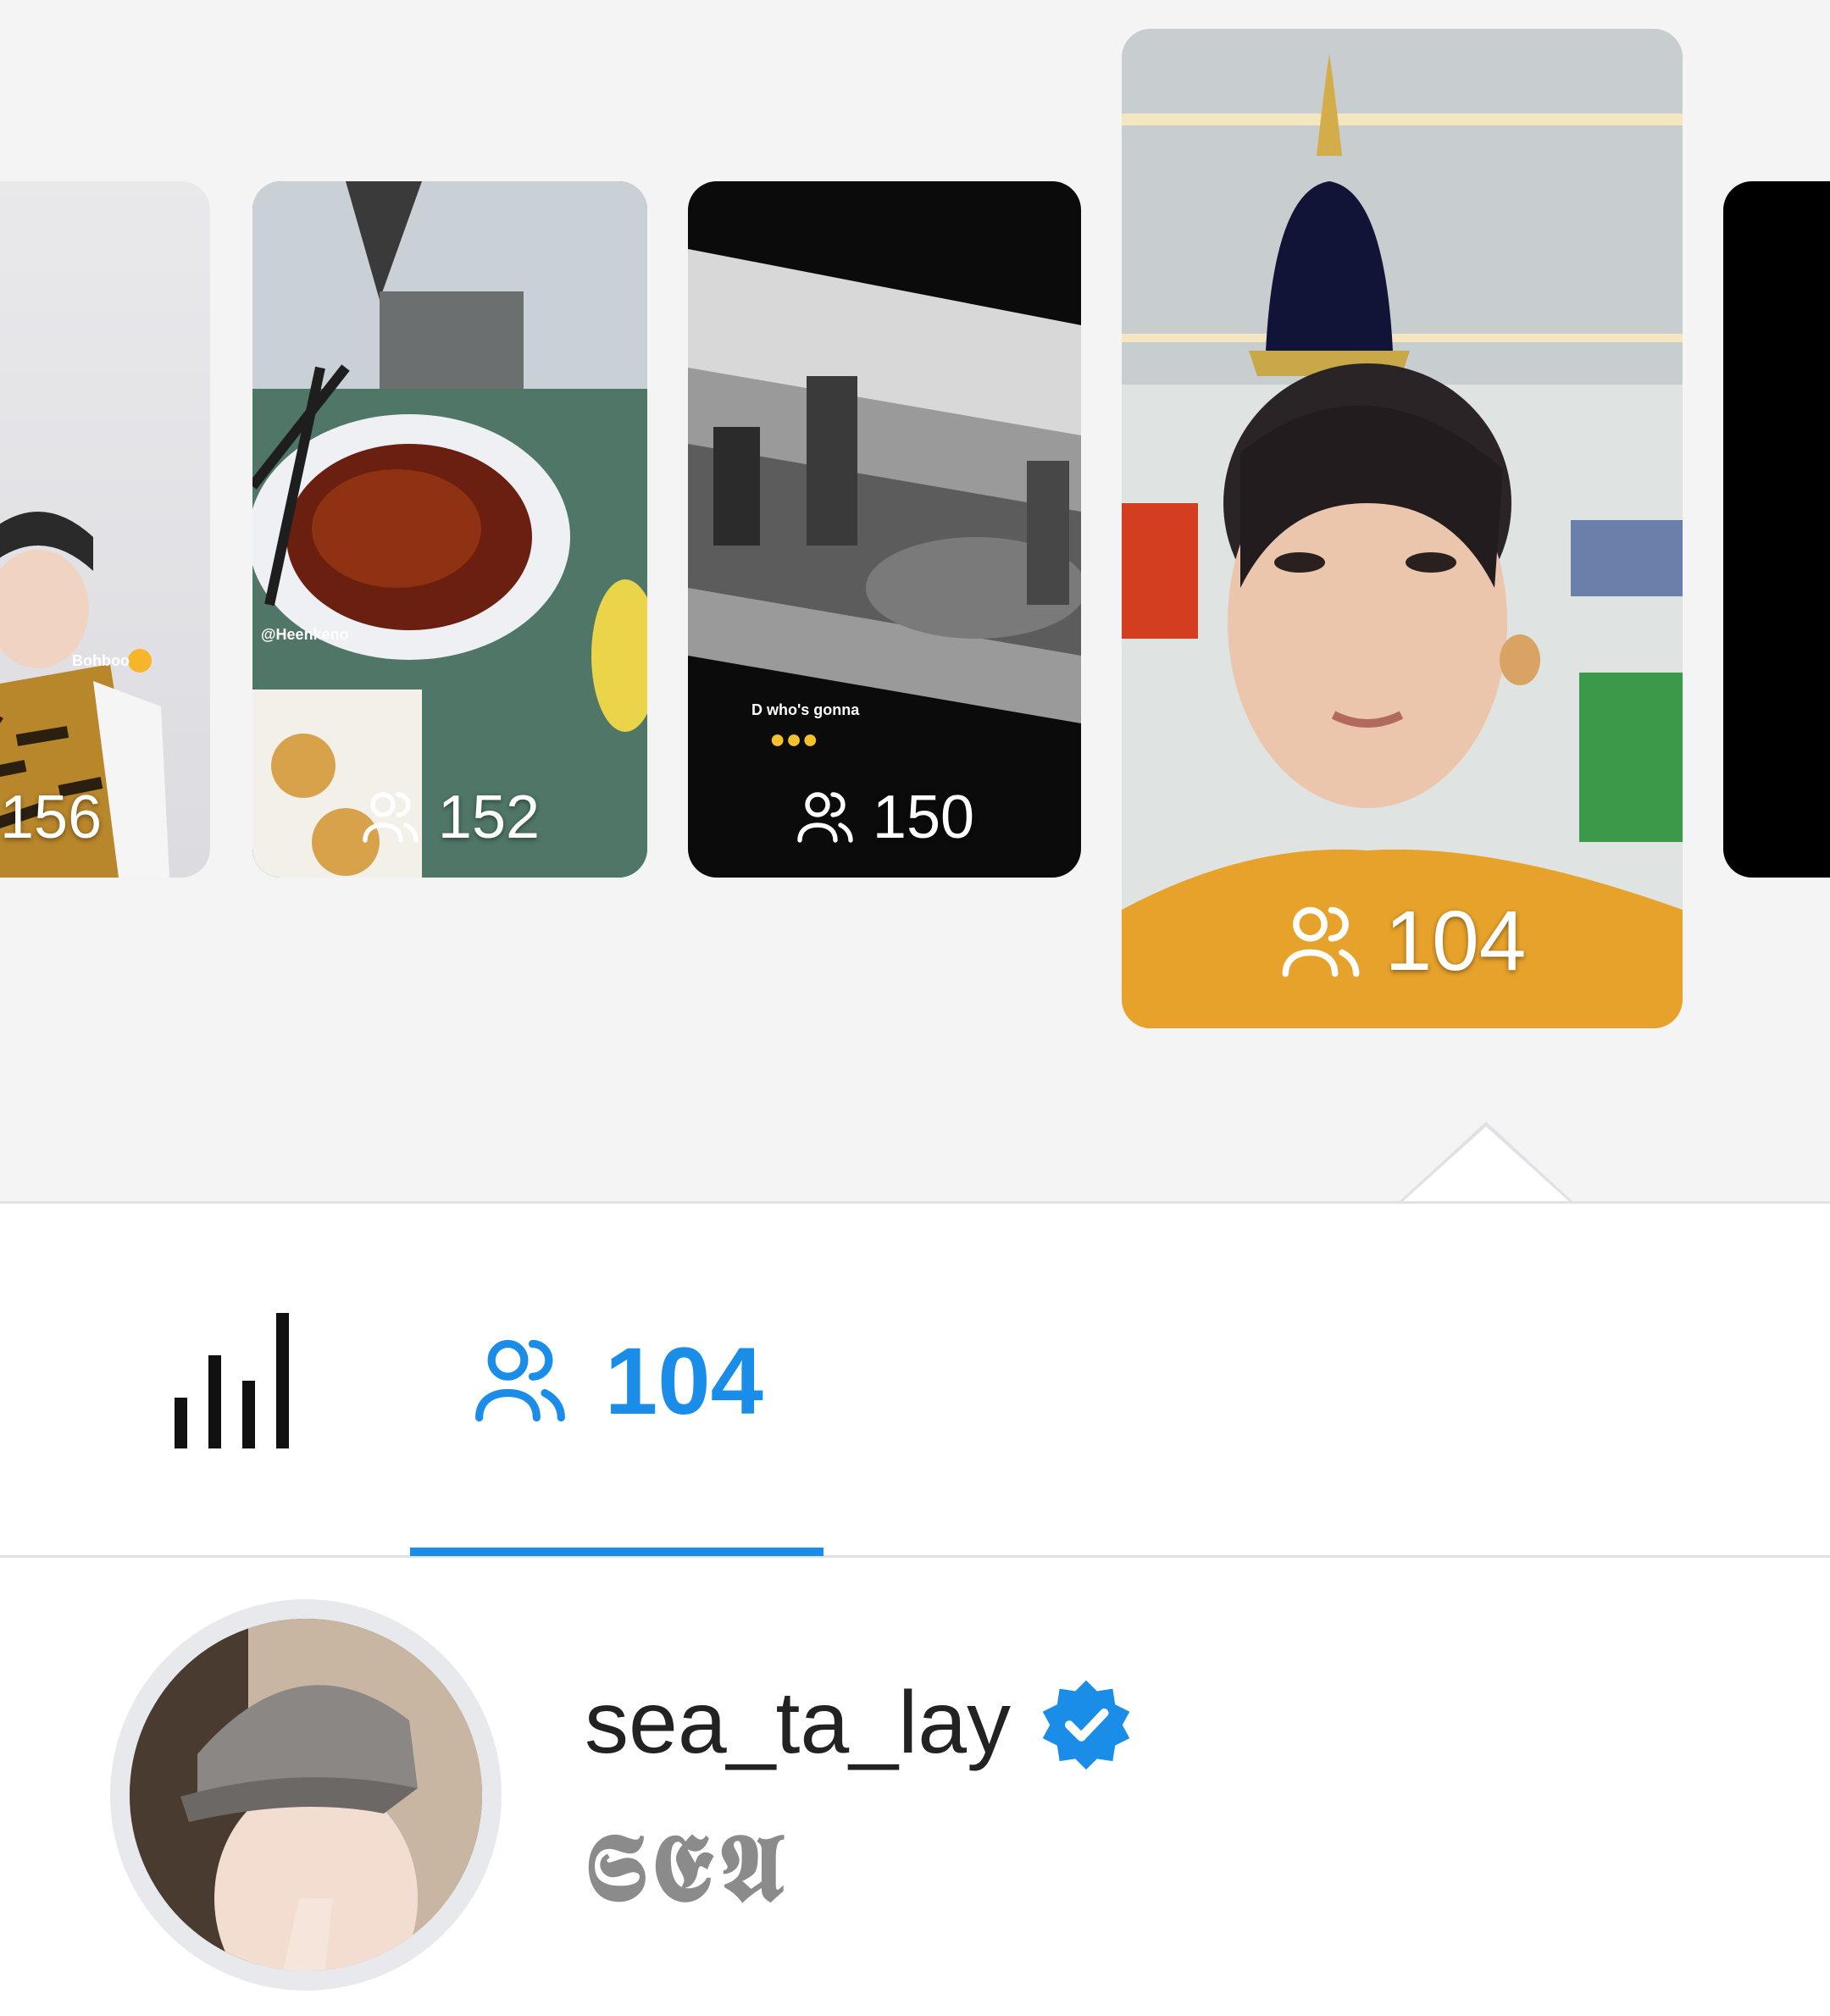 The width and height of the screenshot is (1830, 2016). Describe the element at coordinates (1486, 1164) in the screenshot. I see `selection-notch` at that location.